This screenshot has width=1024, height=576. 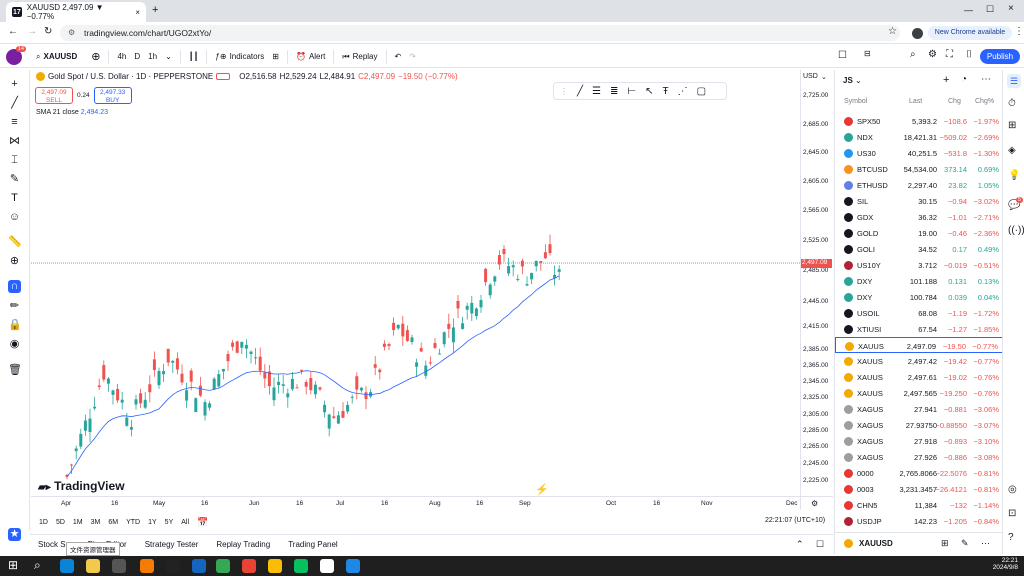 I want to click on fullscreen-icon: ⛶, so click(x=949, y=54).